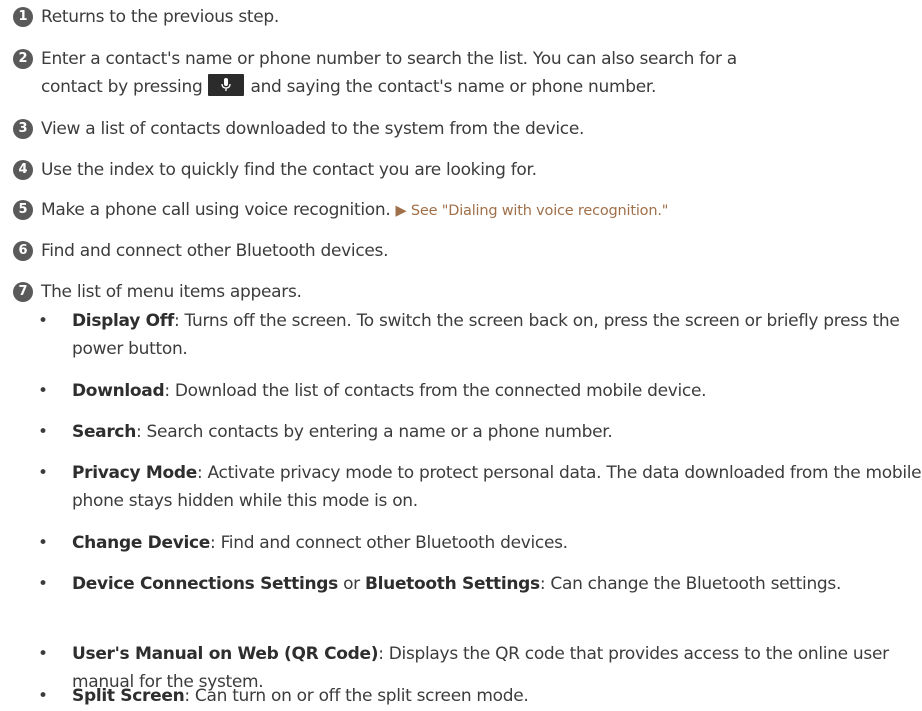 This screenshot has height=711, width=922. I want to click on list-item: 1 Returns to the previous step., so click(146, 17).